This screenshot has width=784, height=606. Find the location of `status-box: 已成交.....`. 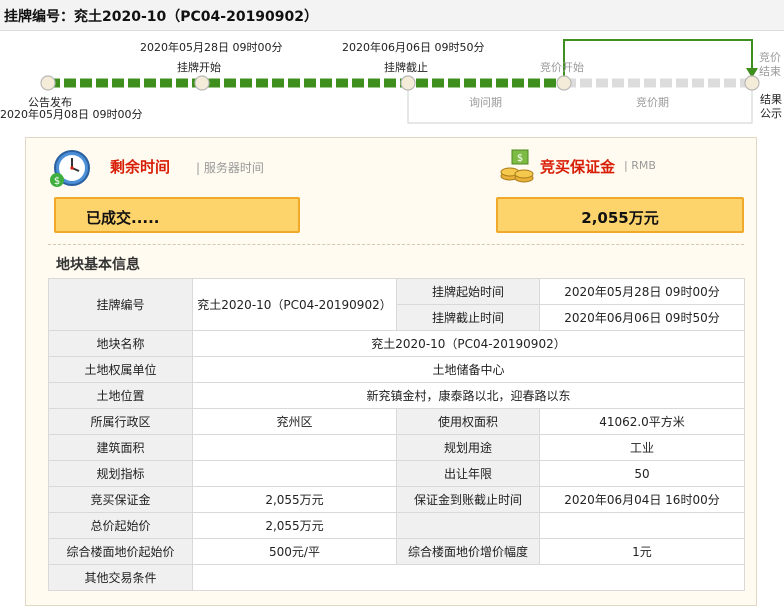

status-box: 已成交..... is located at coordinates (177, 215).